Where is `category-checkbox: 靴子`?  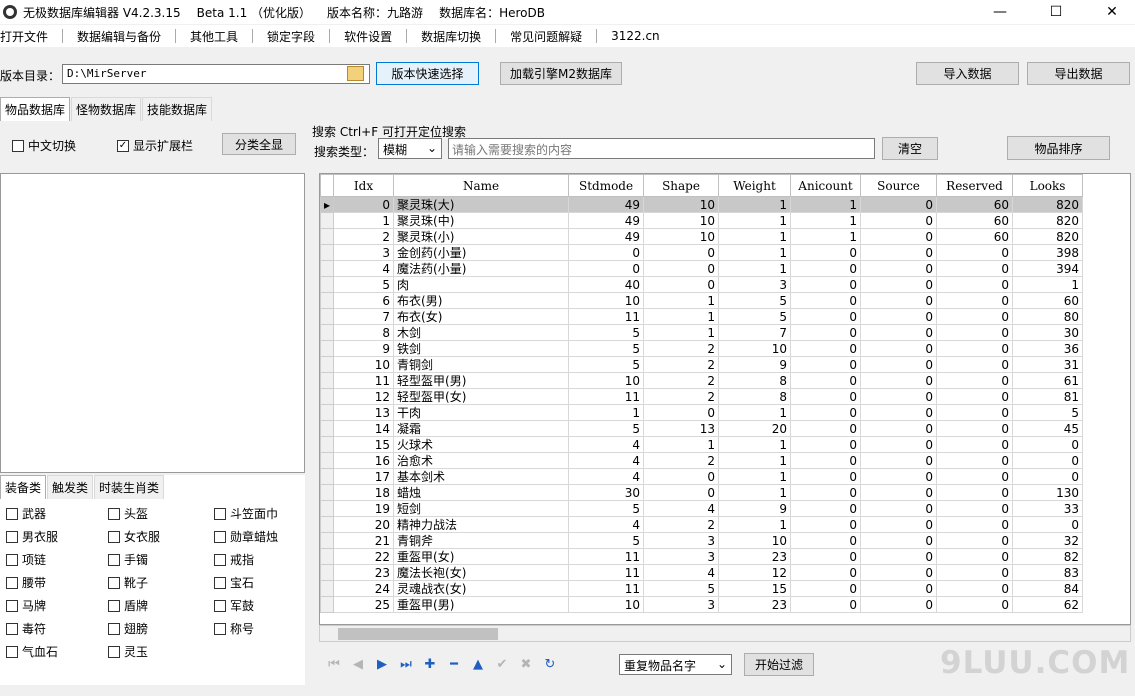 category-checkbox: 靴子 is located at coordinates (128, 582).